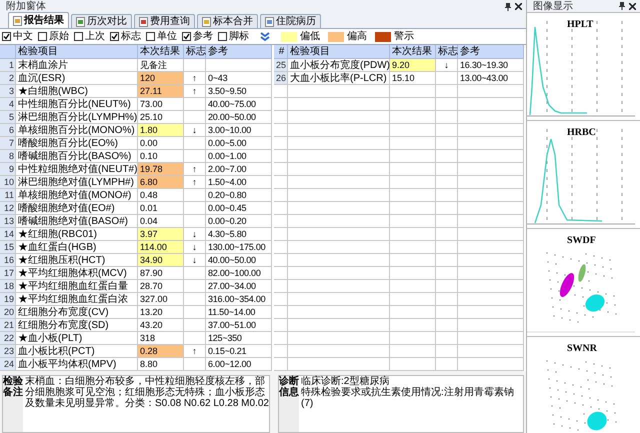 This screenshot has height=433, width=640. I want to click on row-number: 21, so click(8, 325).